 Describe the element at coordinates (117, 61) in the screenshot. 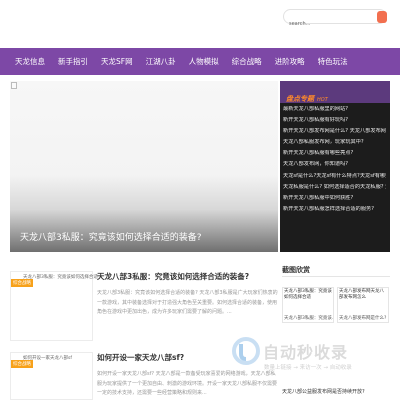

I see `nav-item-sf: 天龙SF网` at that location.